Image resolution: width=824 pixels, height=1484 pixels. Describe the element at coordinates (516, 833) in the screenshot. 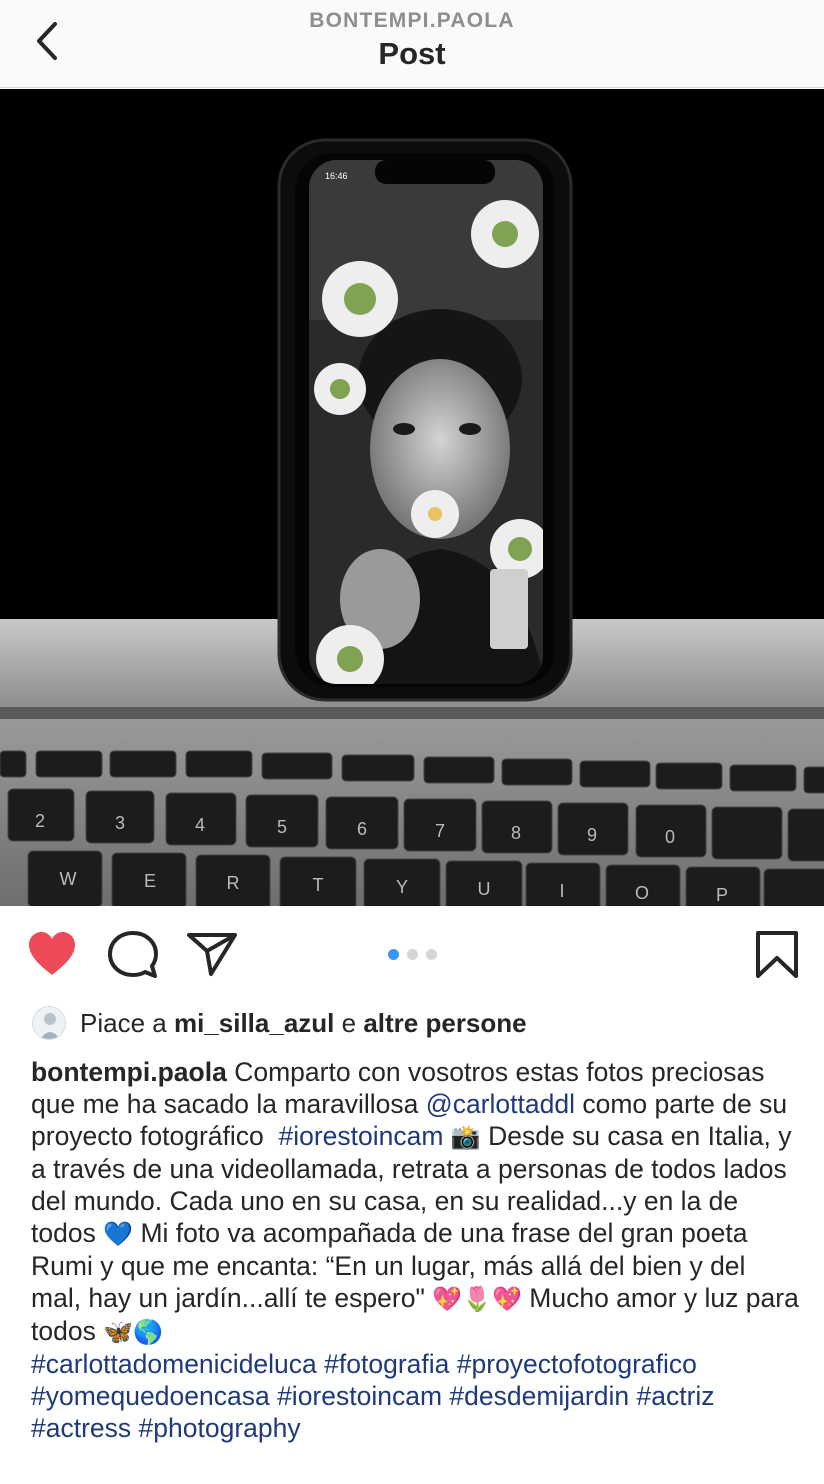

I see `svg-text: 8` at that location.